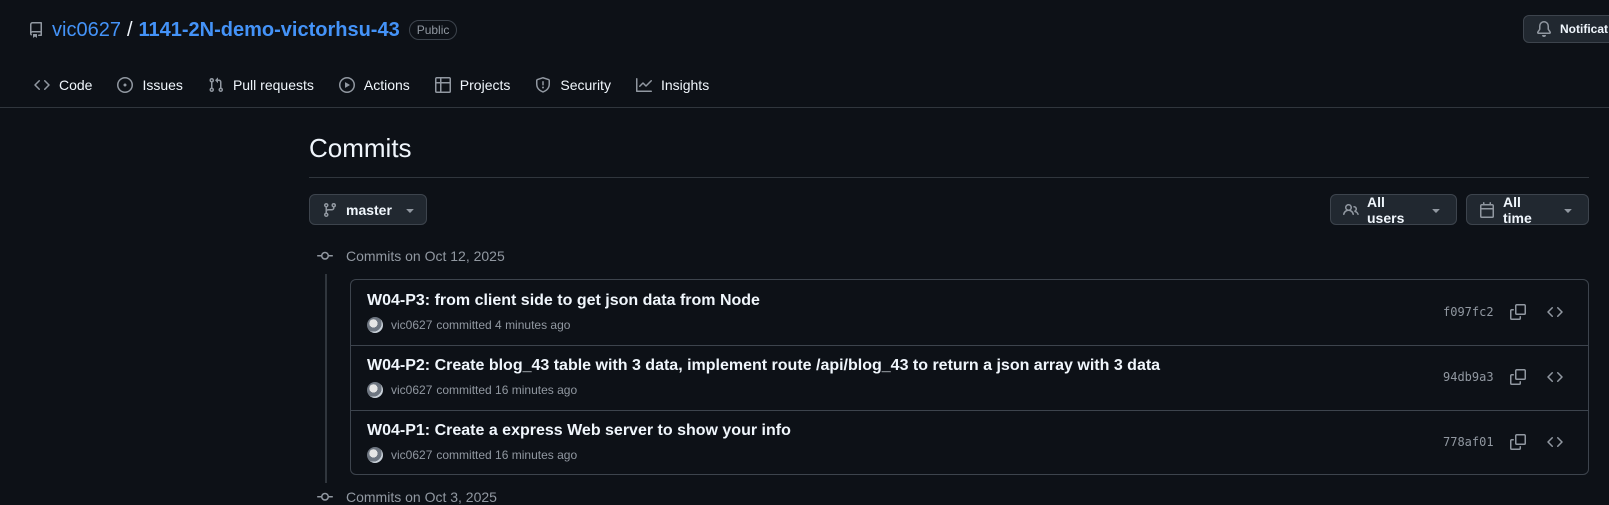  I want to click on commit-group-header: Commits on Oct 12, 2025, so click(410, 256).